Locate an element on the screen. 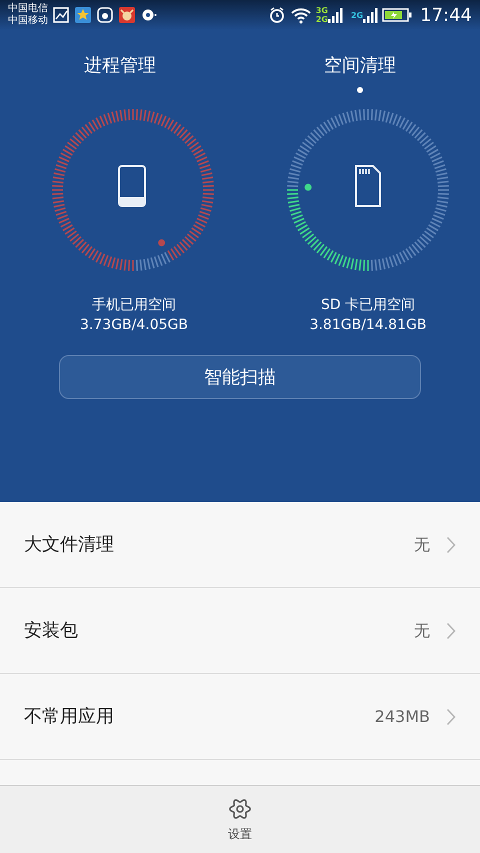  list-row: 安装包 无 is located at coordinates (240, 631).